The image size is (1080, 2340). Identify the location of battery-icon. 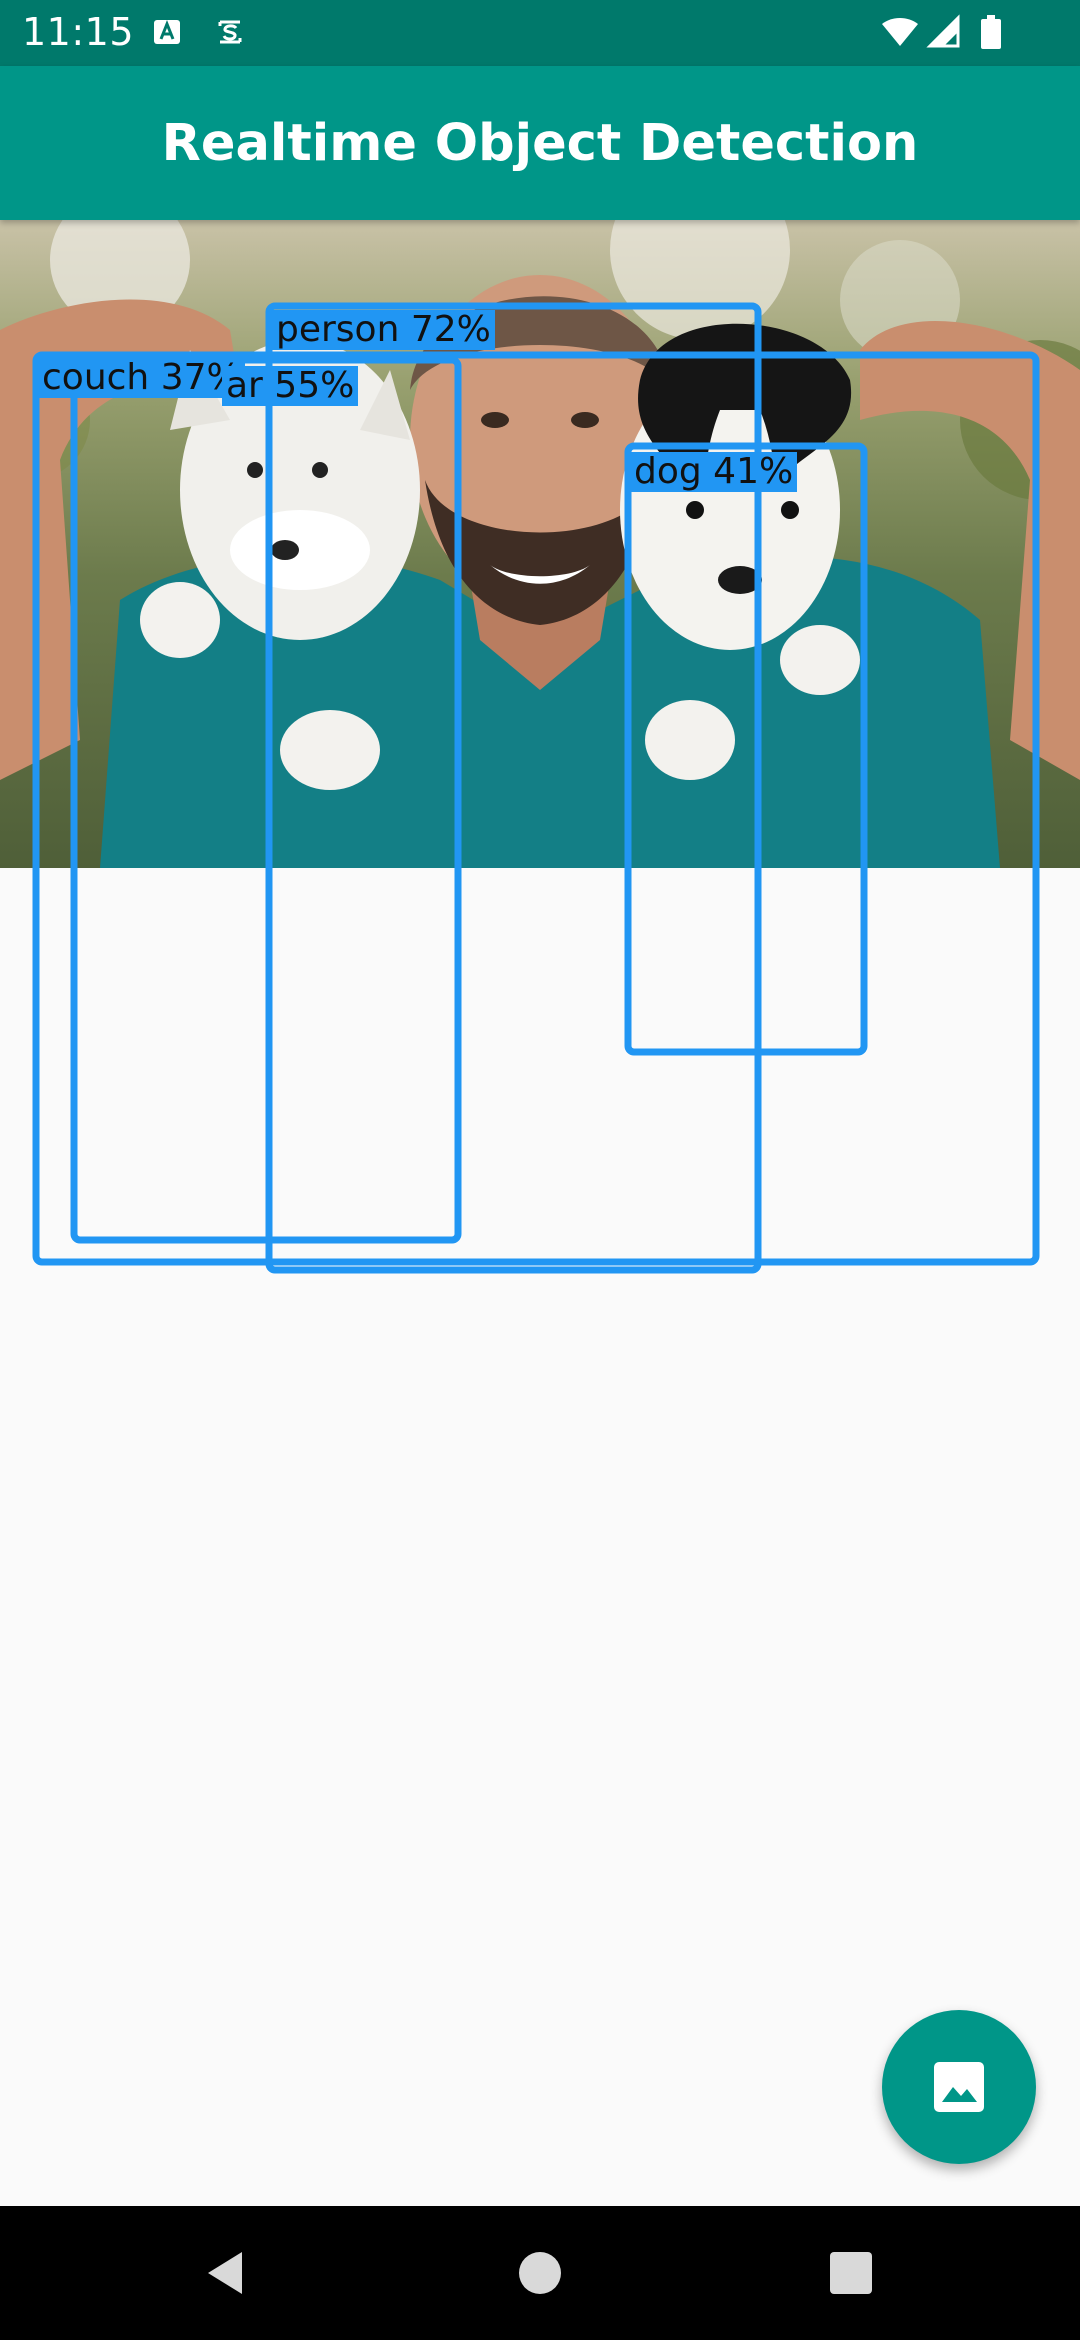
(991, 32).